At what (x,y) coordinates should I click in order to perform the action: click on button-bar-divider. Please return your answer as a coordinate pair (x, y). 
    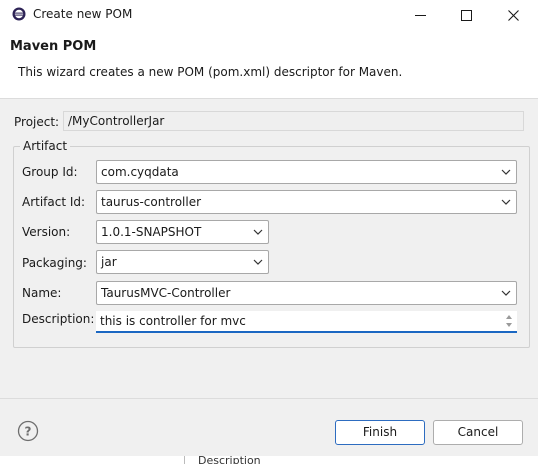
    Looking at the image, I should click on (269, 398).